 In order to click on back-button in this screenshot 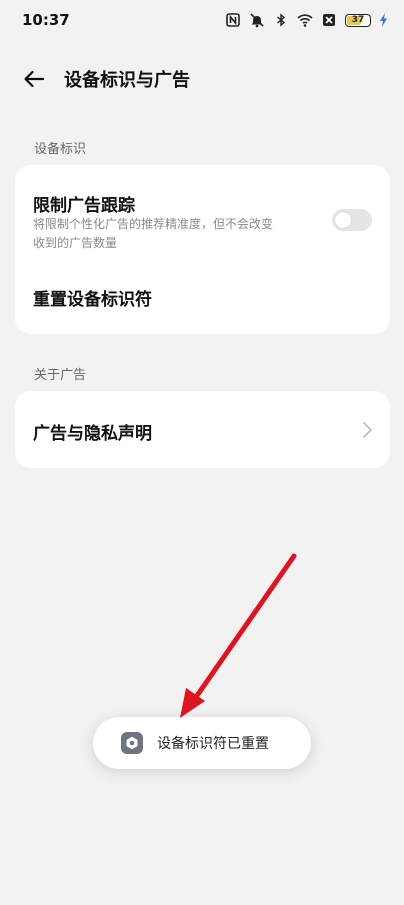, I will do `click(34, 79)`.